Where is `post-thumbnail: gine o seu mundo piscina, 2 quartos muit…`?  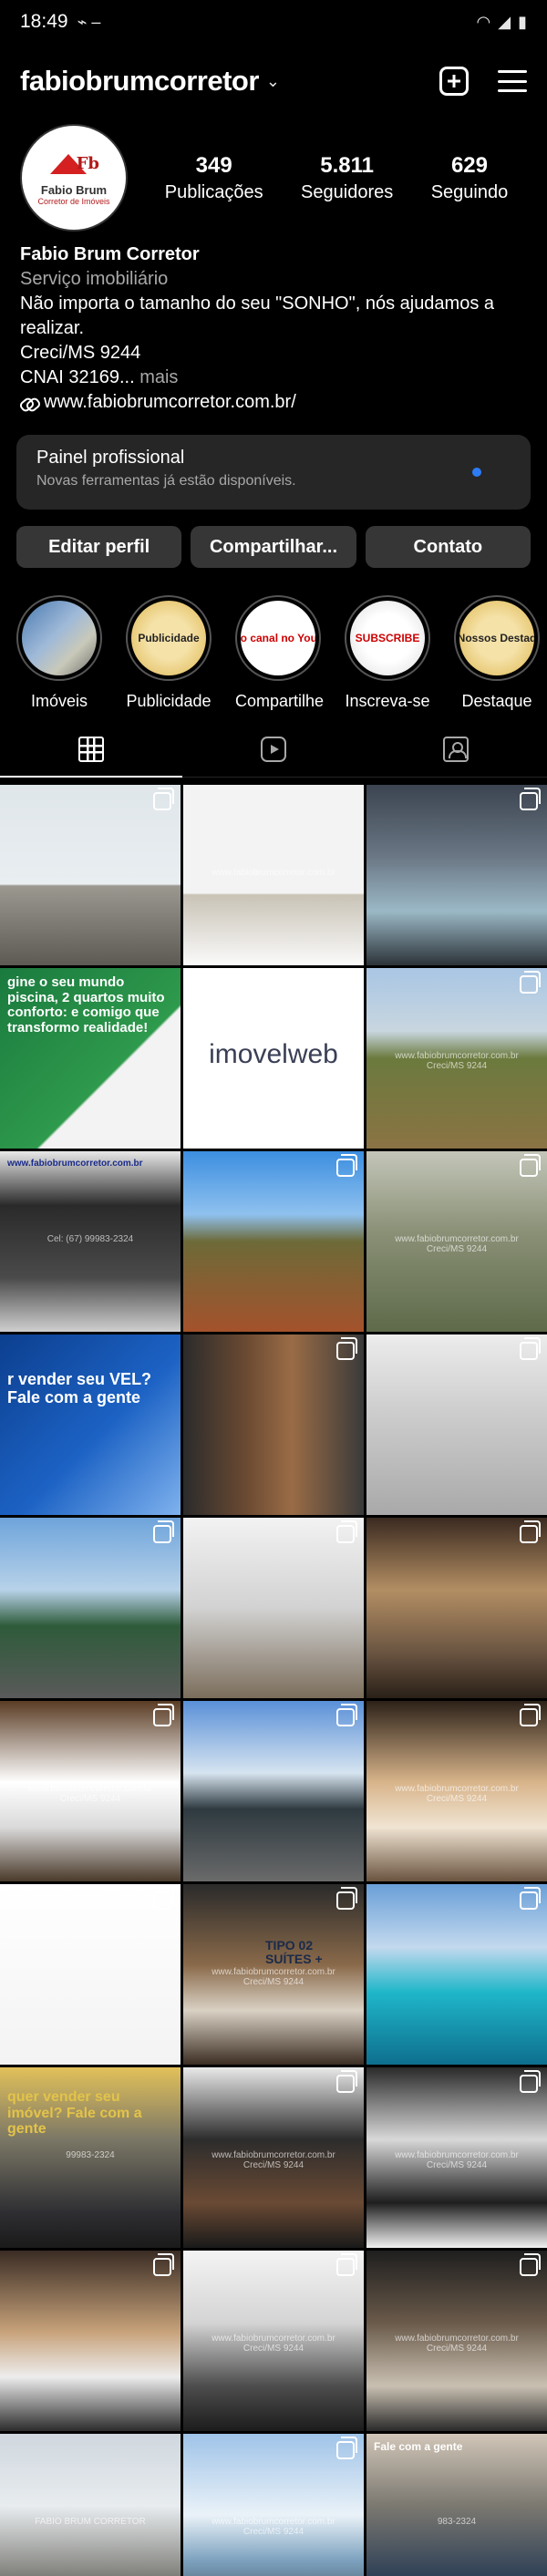 post-thumbnail: gine o seu mundo piscina, 2 quartos muit… is located at coordinates (90, 1058).